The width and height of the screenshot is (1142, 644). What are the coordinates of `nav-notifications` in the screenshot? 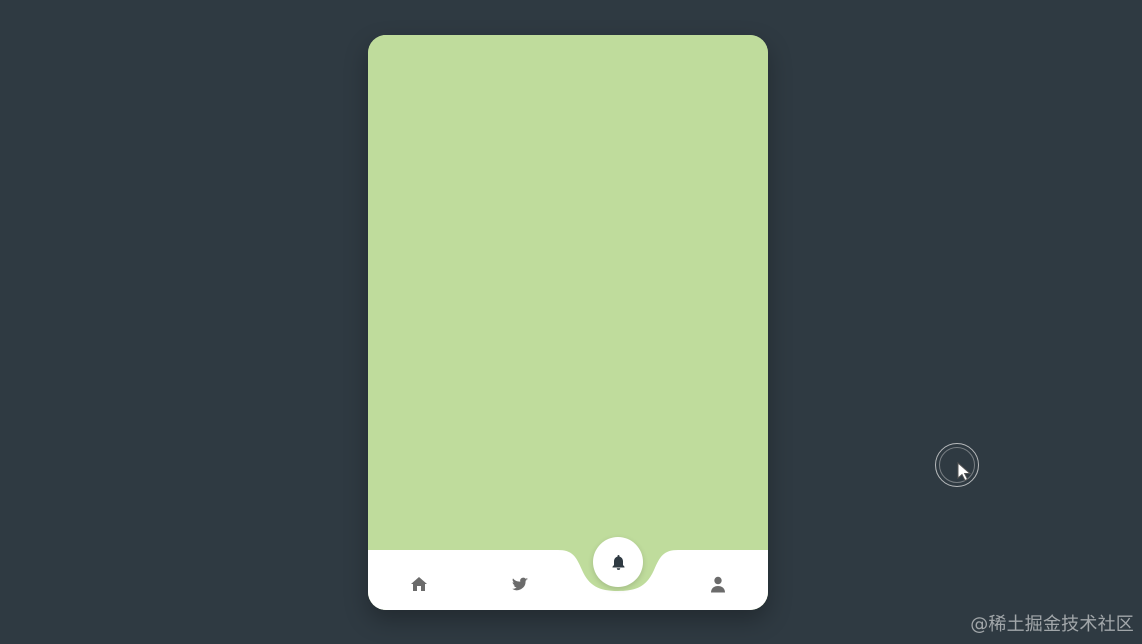 It's located at (618, 562).